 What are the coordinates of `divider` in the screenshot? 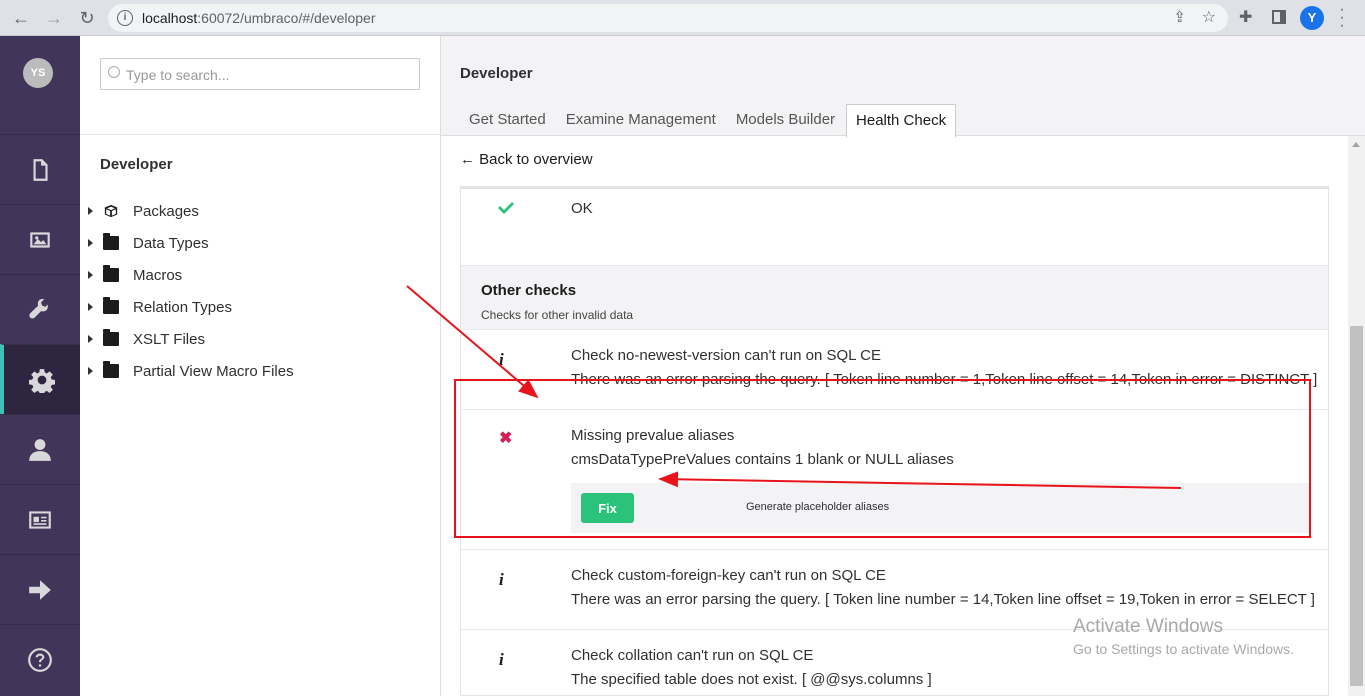 It's located at (260, 134).